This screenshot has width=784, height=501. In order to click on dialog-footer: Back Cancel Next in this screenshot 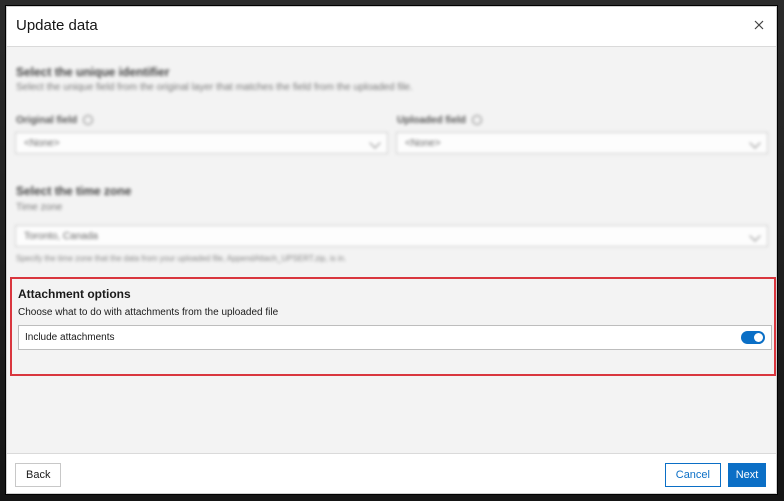, I will do `click(391, 473)`.